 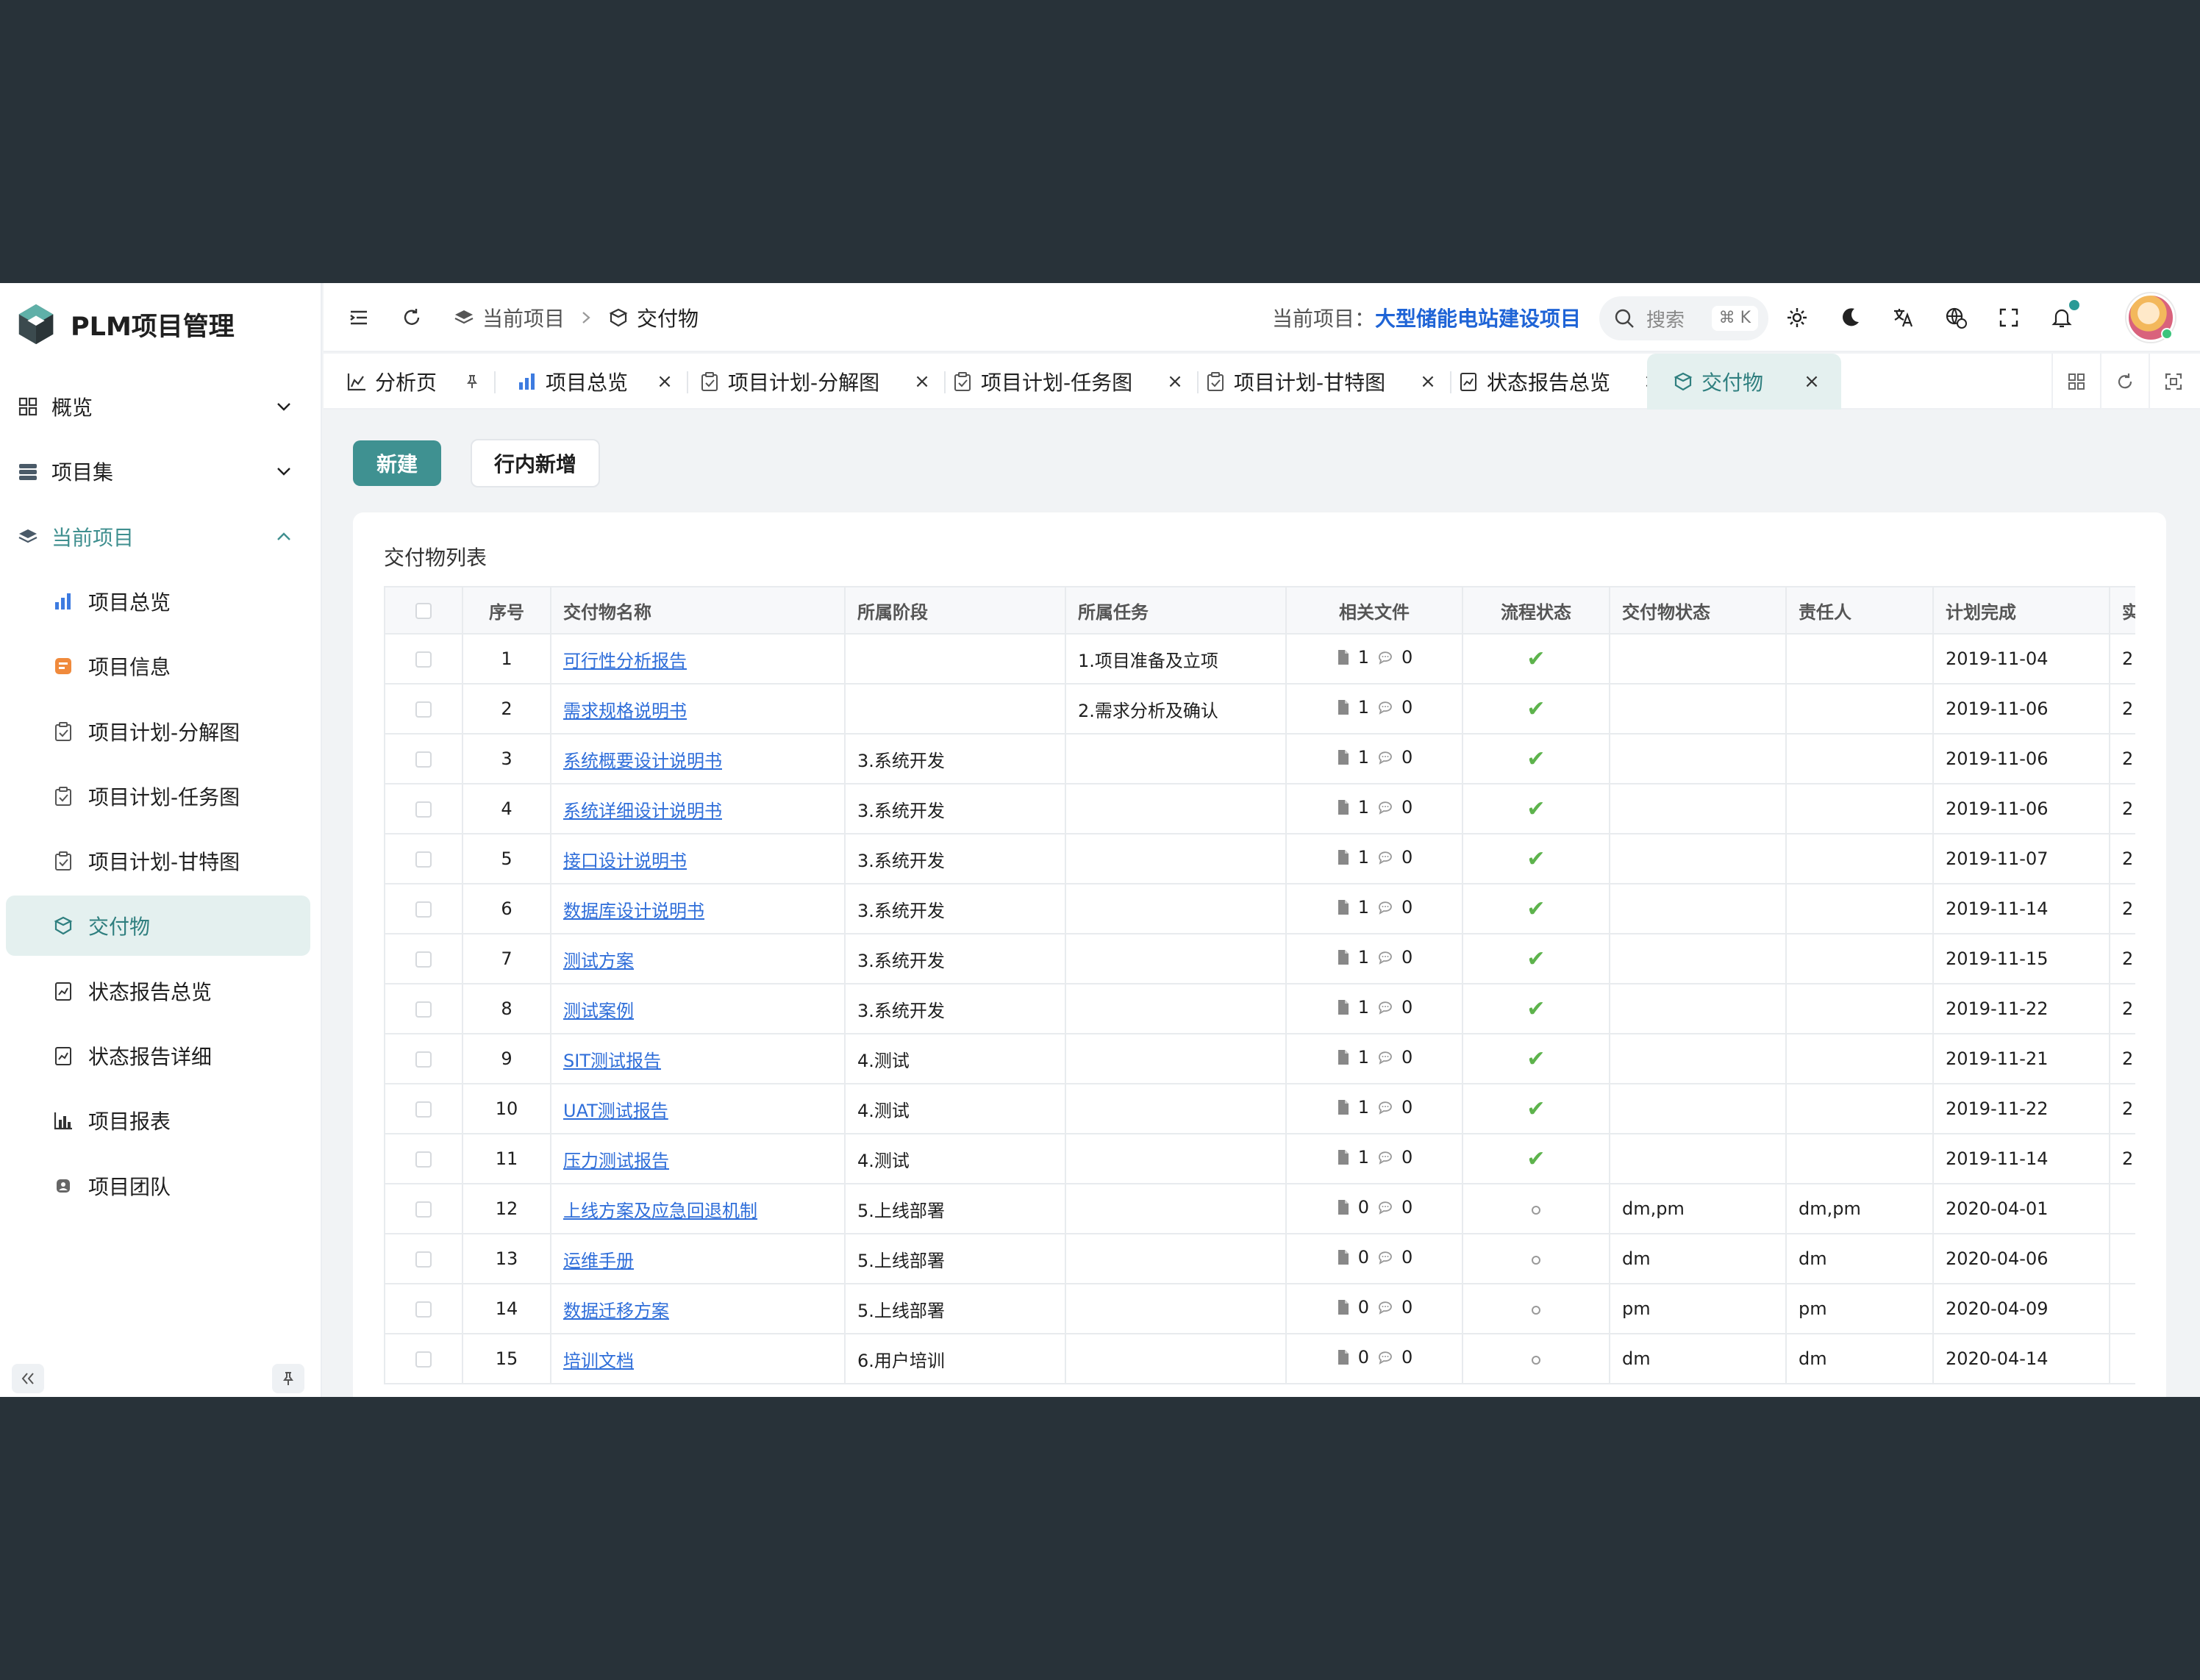 What do you see at coordinates (1260, 1258) in the screenshot?
I see `table-row: 13 运维手册 5.上线部署 0 0 dm dm 2020-04-06` at bounding box center [1260, 1258].